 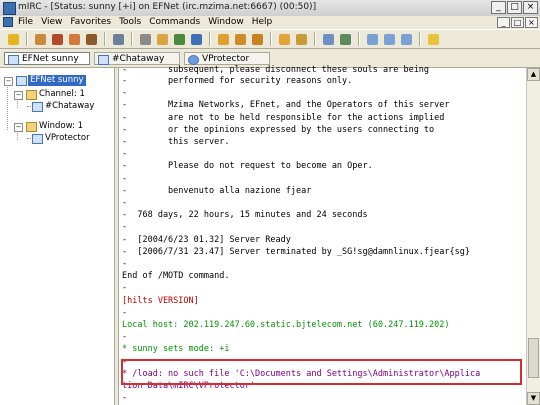 What do you see at coordinates (284, 39) in the screenshot?
I see `received-files-icon` at bounding box center [284, 39].